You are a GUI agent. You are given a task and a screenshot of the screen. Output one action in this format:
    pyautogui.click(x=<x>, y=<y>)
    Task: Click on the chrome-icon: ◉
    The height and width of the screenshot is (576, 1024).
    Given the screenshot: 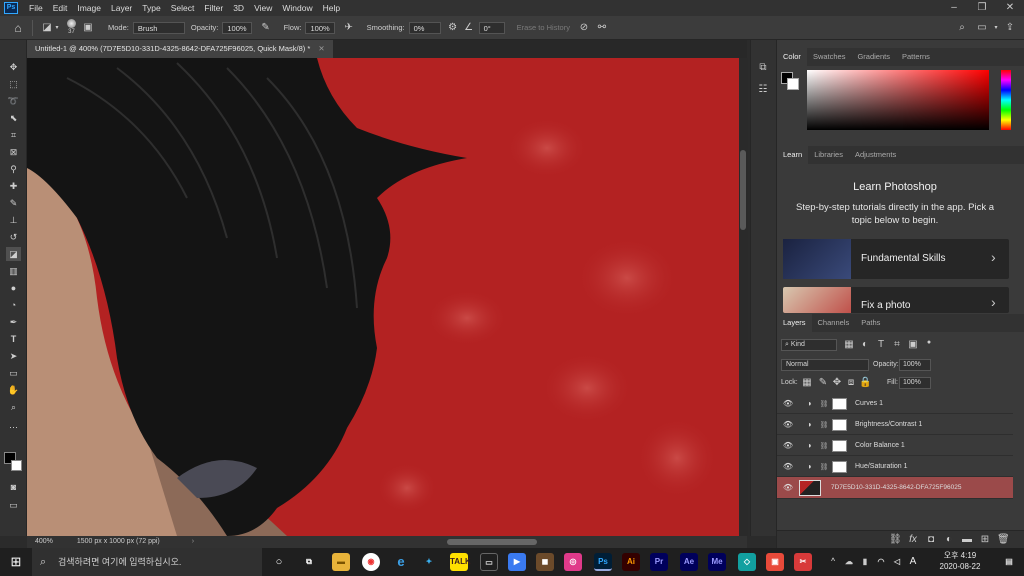 What is the action you would take?
    pyautogui.click(x=371, y=562)
    